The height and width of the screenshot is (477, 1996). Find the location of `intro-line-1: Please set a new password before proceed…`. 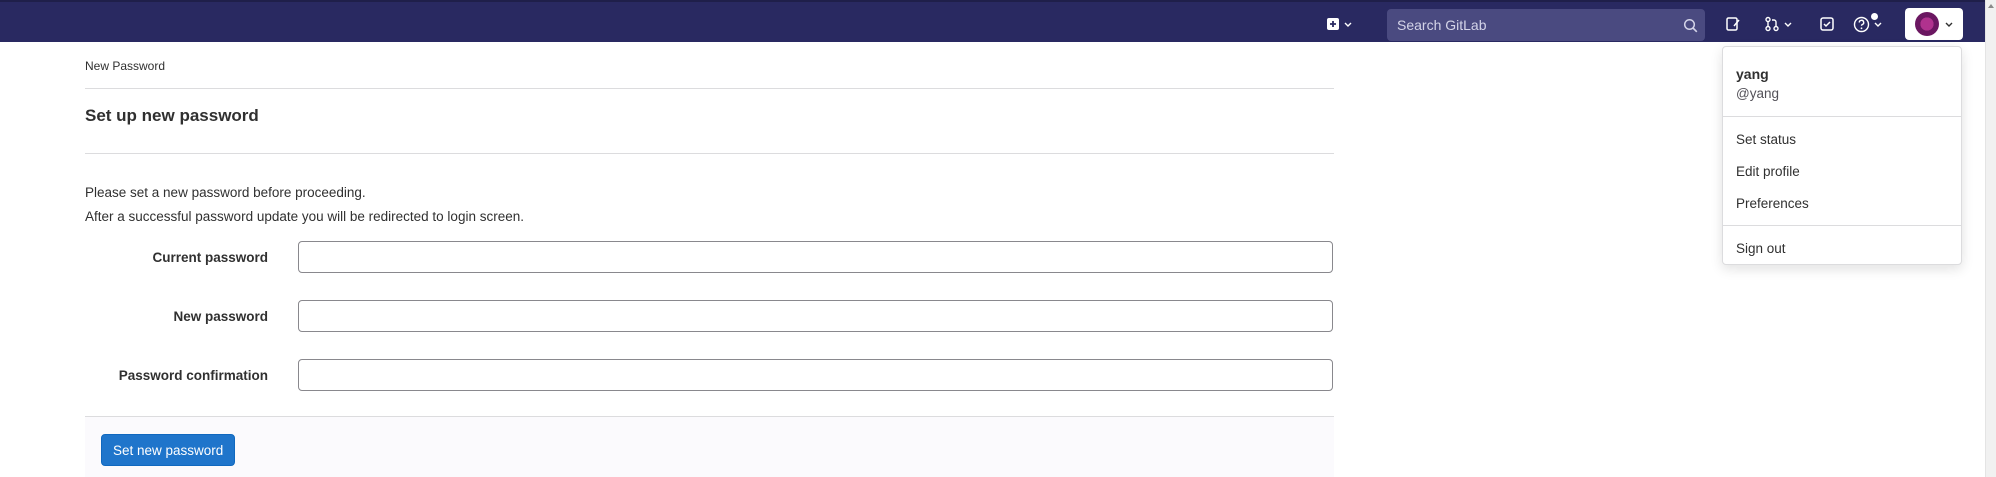

intro-line-1: Please set a new password before proceed… is located at coordinates (225, 192).